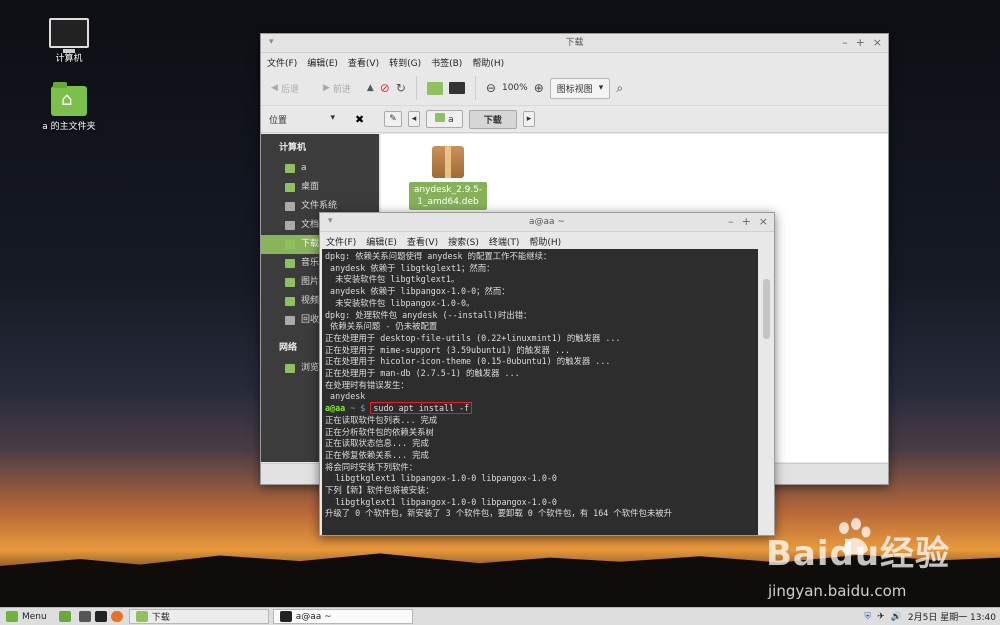  Describe the element at coordinates (290, 301) in the screenshot. I see `videos-folder-icon` at that location.